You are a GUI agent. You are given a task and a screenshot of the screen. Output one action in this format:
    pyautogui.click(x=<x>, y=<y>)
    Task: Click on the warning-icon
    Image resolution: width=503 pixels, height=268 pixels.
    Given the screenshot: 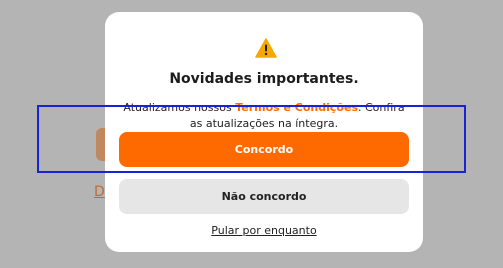 What is the action you would take?
    pyautogui.click(x=266, y=48)
    